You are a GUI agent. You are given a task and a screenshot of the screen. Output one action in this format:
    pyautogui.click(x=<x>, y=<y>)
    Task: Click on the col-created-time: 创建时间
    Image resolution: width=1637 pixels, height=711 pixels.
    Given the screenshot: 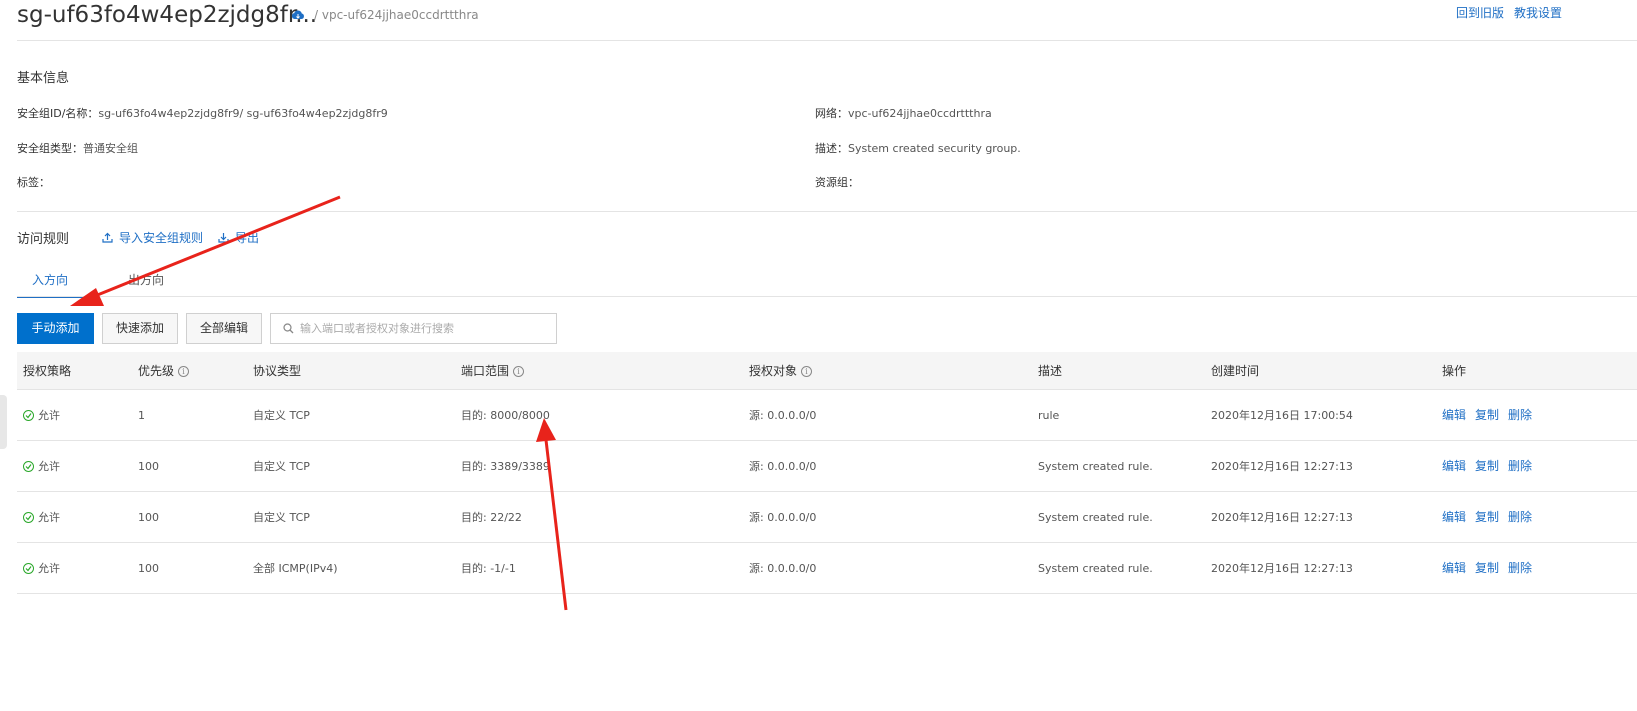 What is the action you would take?
    pyautogui.click(x=1235, y=371)
    